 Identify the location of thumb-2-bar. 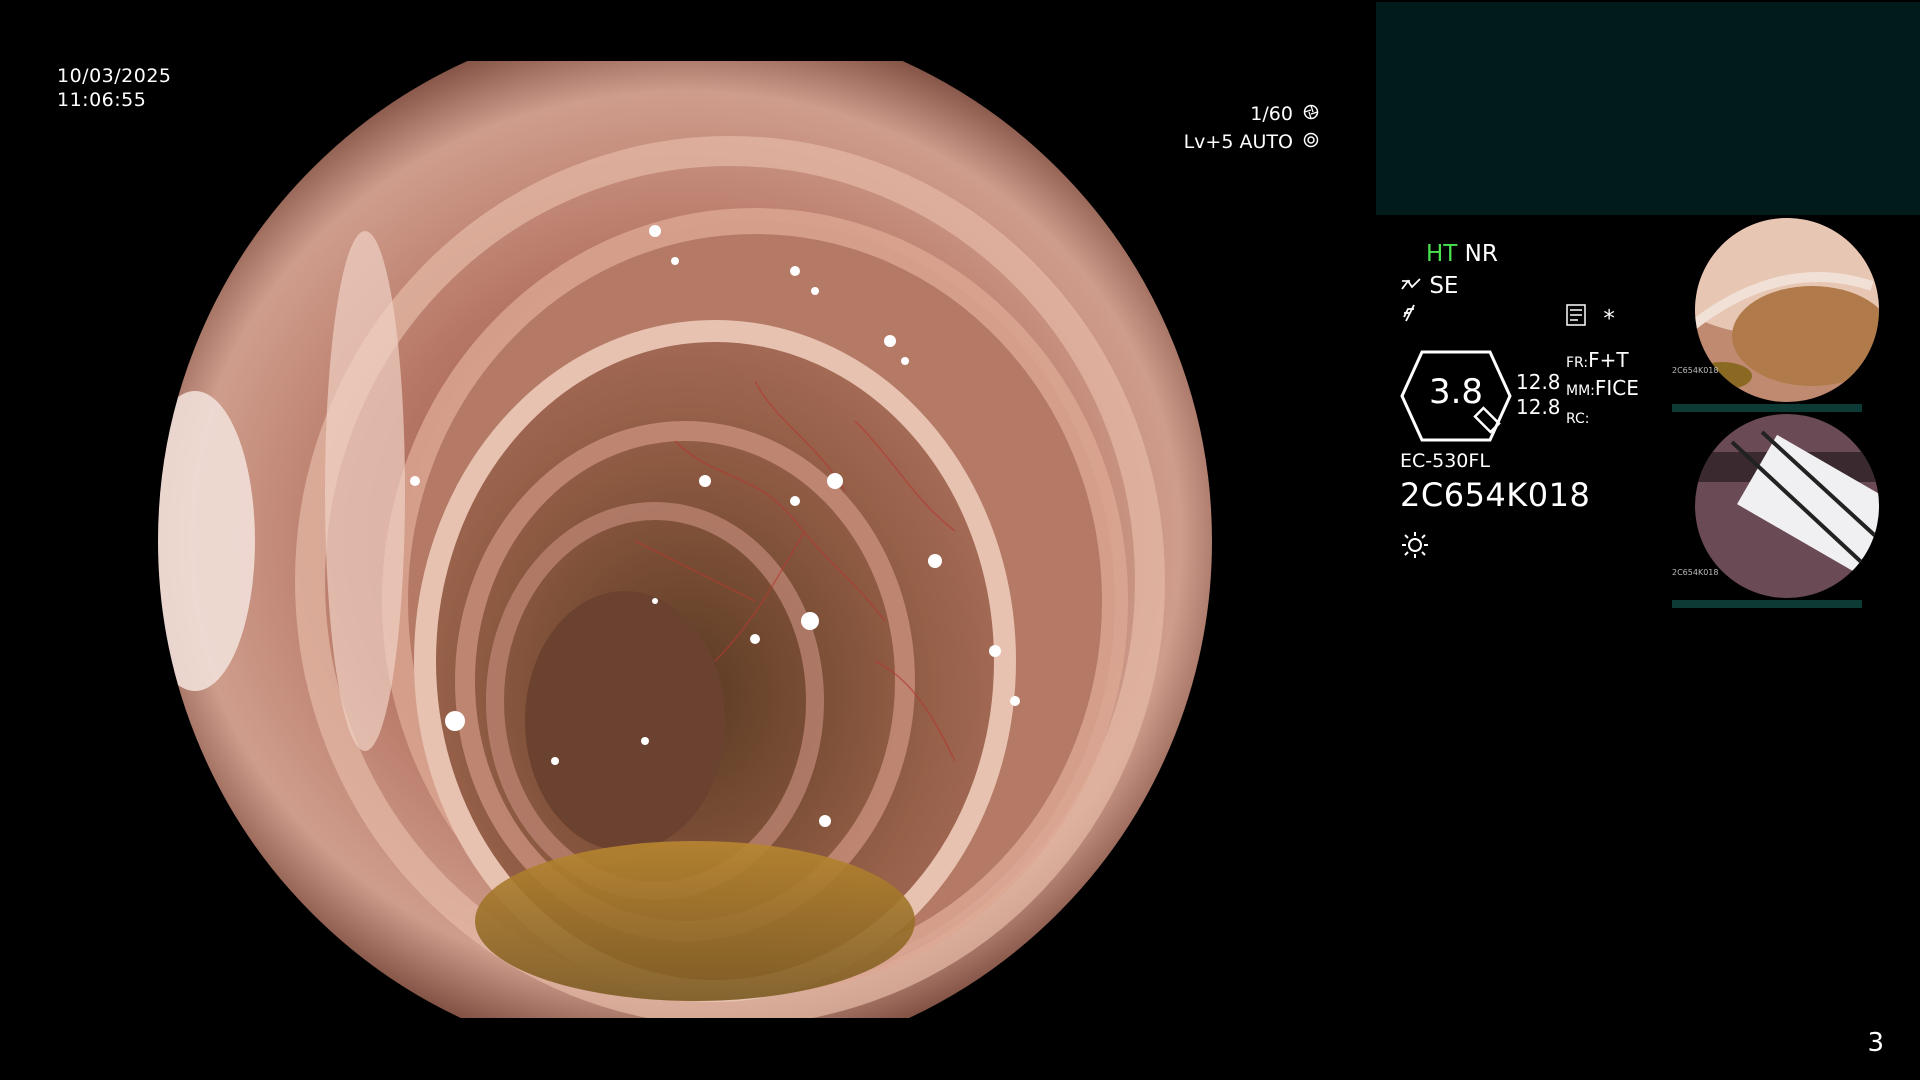
(1767, 604).